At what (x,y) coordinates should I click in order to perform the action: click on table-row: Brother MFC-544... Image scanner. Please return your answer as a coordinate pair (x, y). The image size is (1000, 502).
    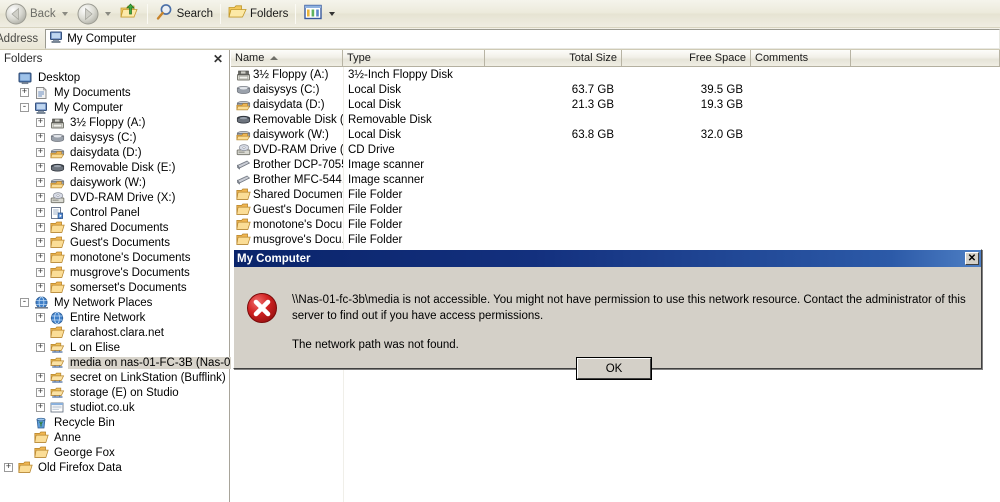
    Looking at the image, I should click on (615, 179).